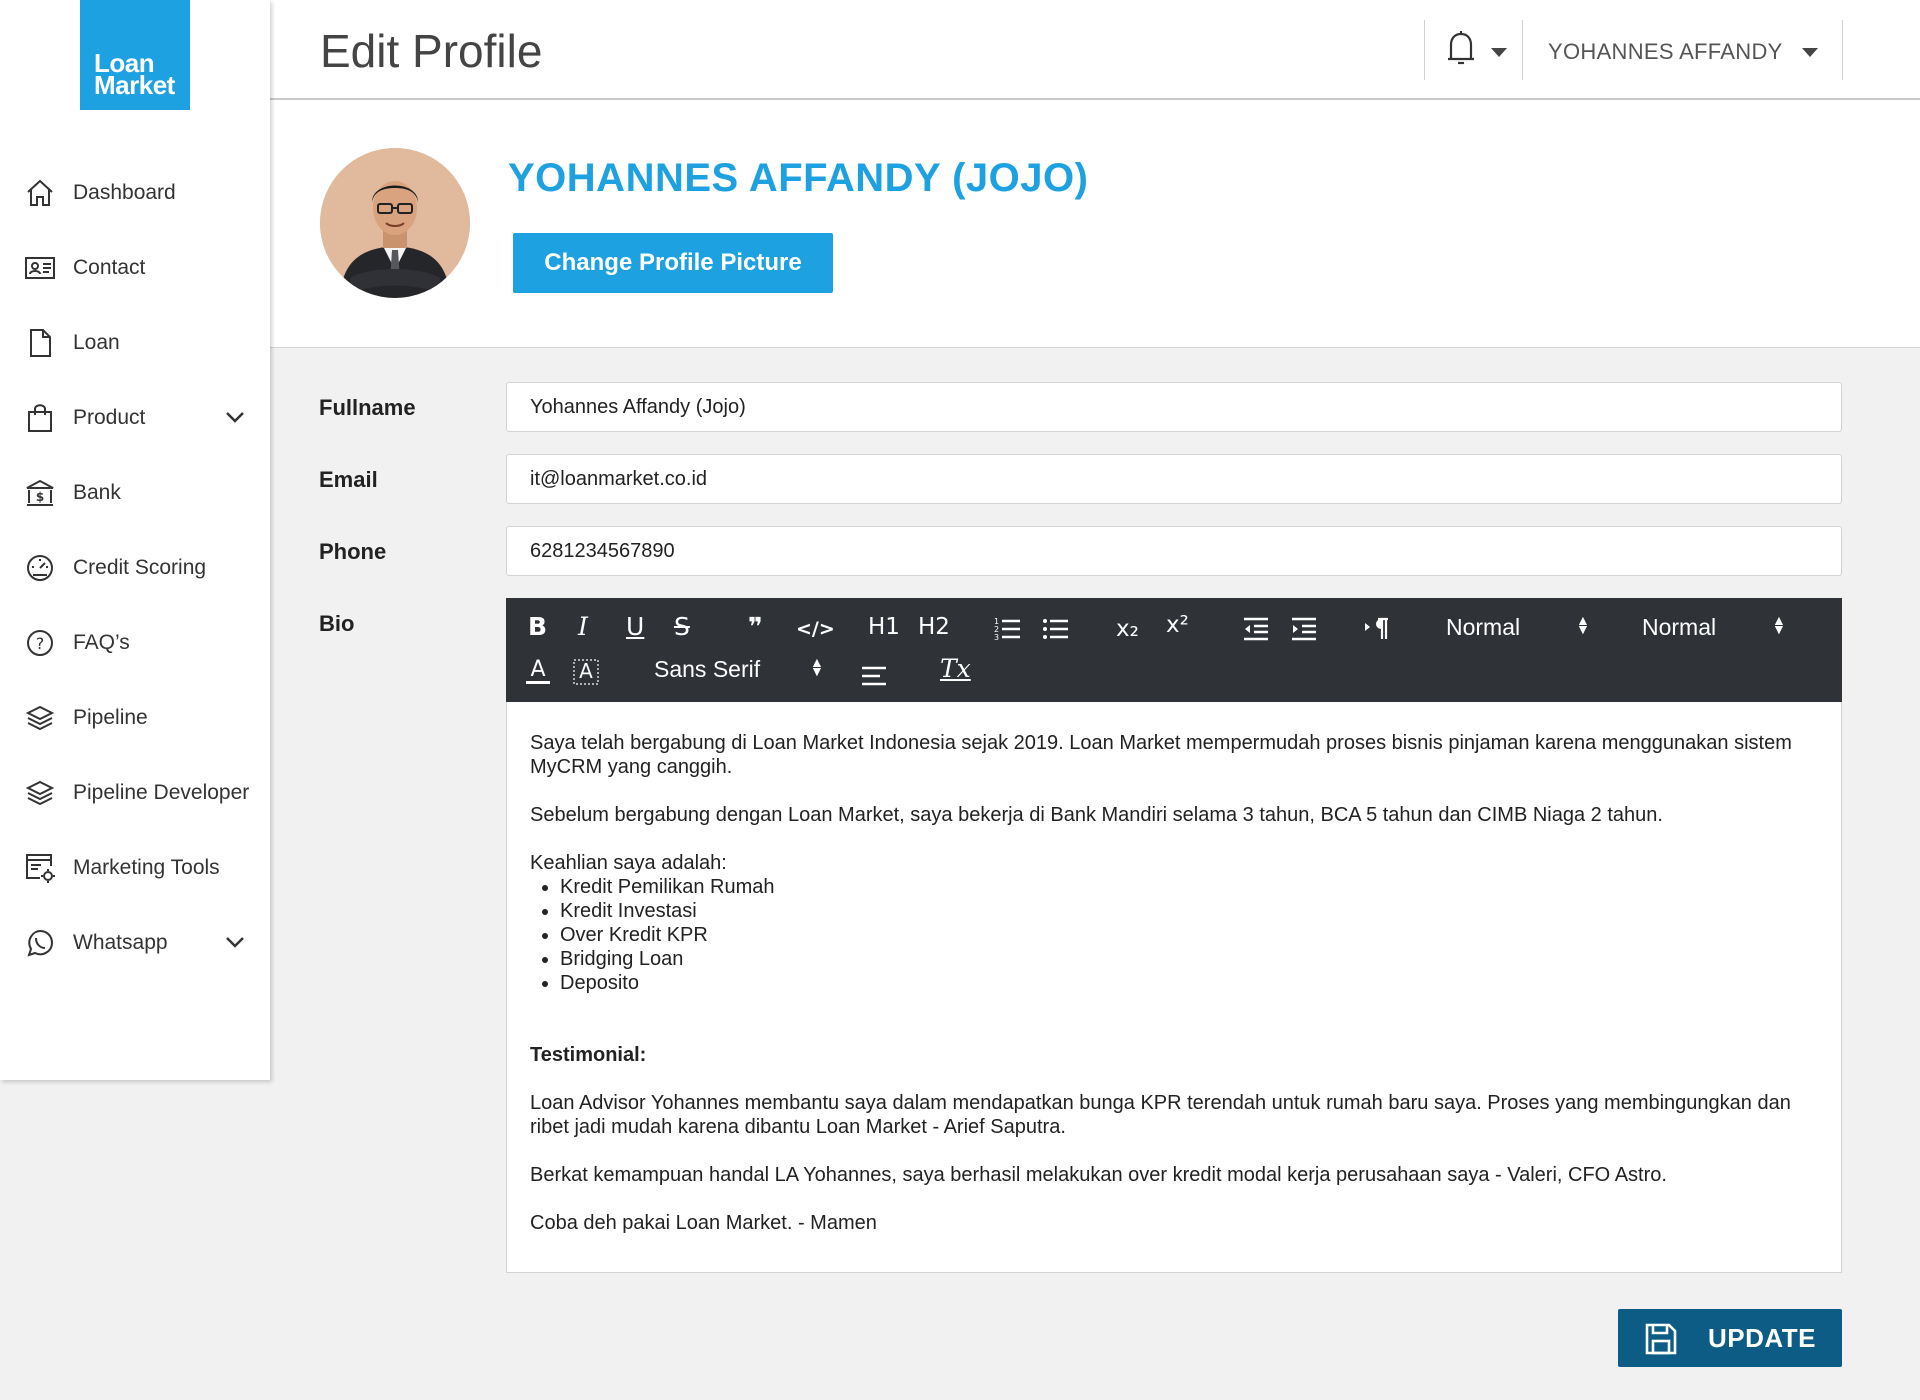  I want to click on phone-label: Phone, so click(353, 551).